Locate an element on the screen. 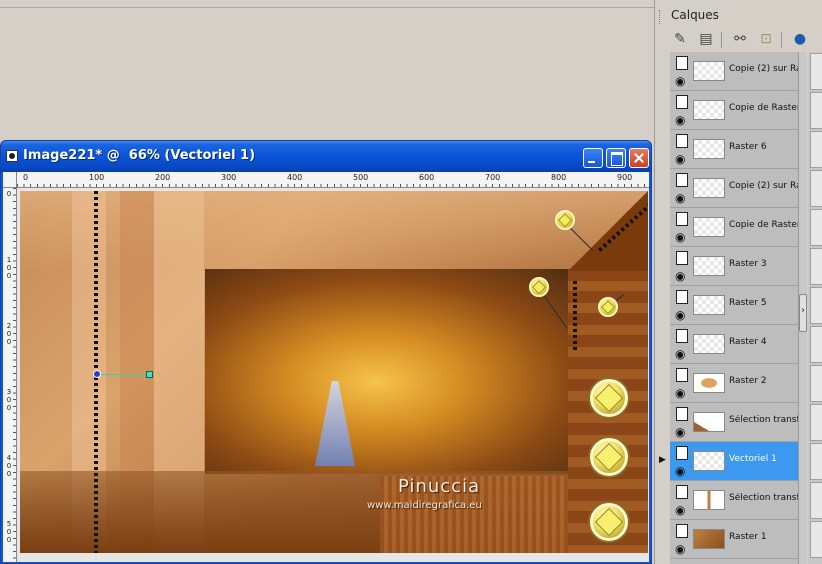 Image resolution: width=822 pixels, height=564 pixels. maximize-button is located at coordinates (616, 158).